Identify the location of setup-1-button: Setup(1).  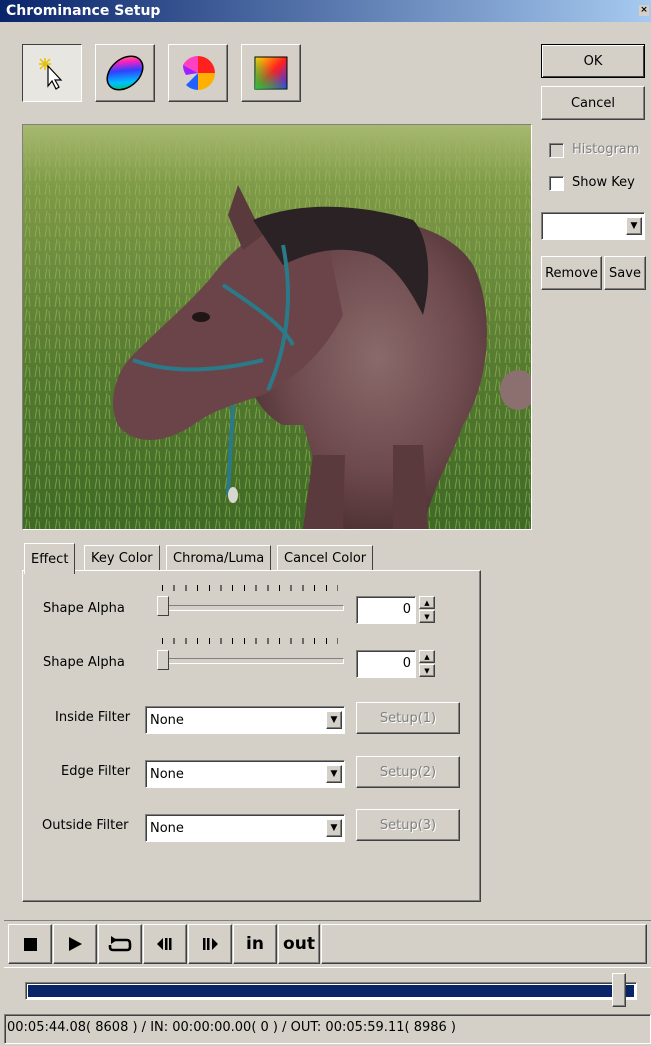
(408, 718).